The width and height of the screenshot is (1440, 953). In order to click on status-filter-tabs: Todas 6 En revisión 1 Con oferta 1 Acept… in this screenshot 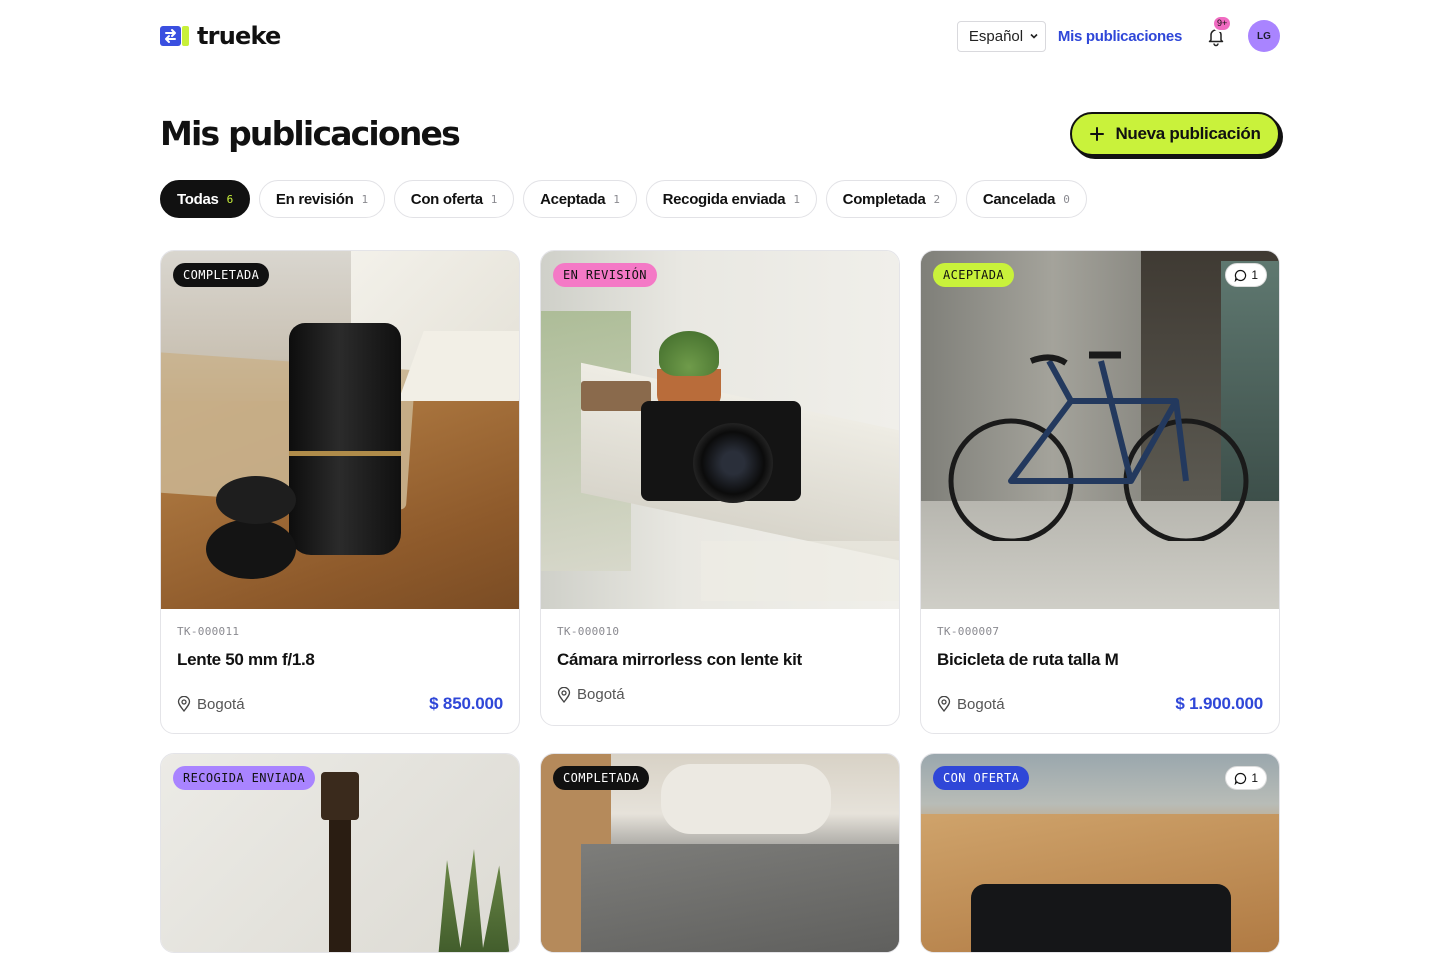, I will do `click(623, 199)`.